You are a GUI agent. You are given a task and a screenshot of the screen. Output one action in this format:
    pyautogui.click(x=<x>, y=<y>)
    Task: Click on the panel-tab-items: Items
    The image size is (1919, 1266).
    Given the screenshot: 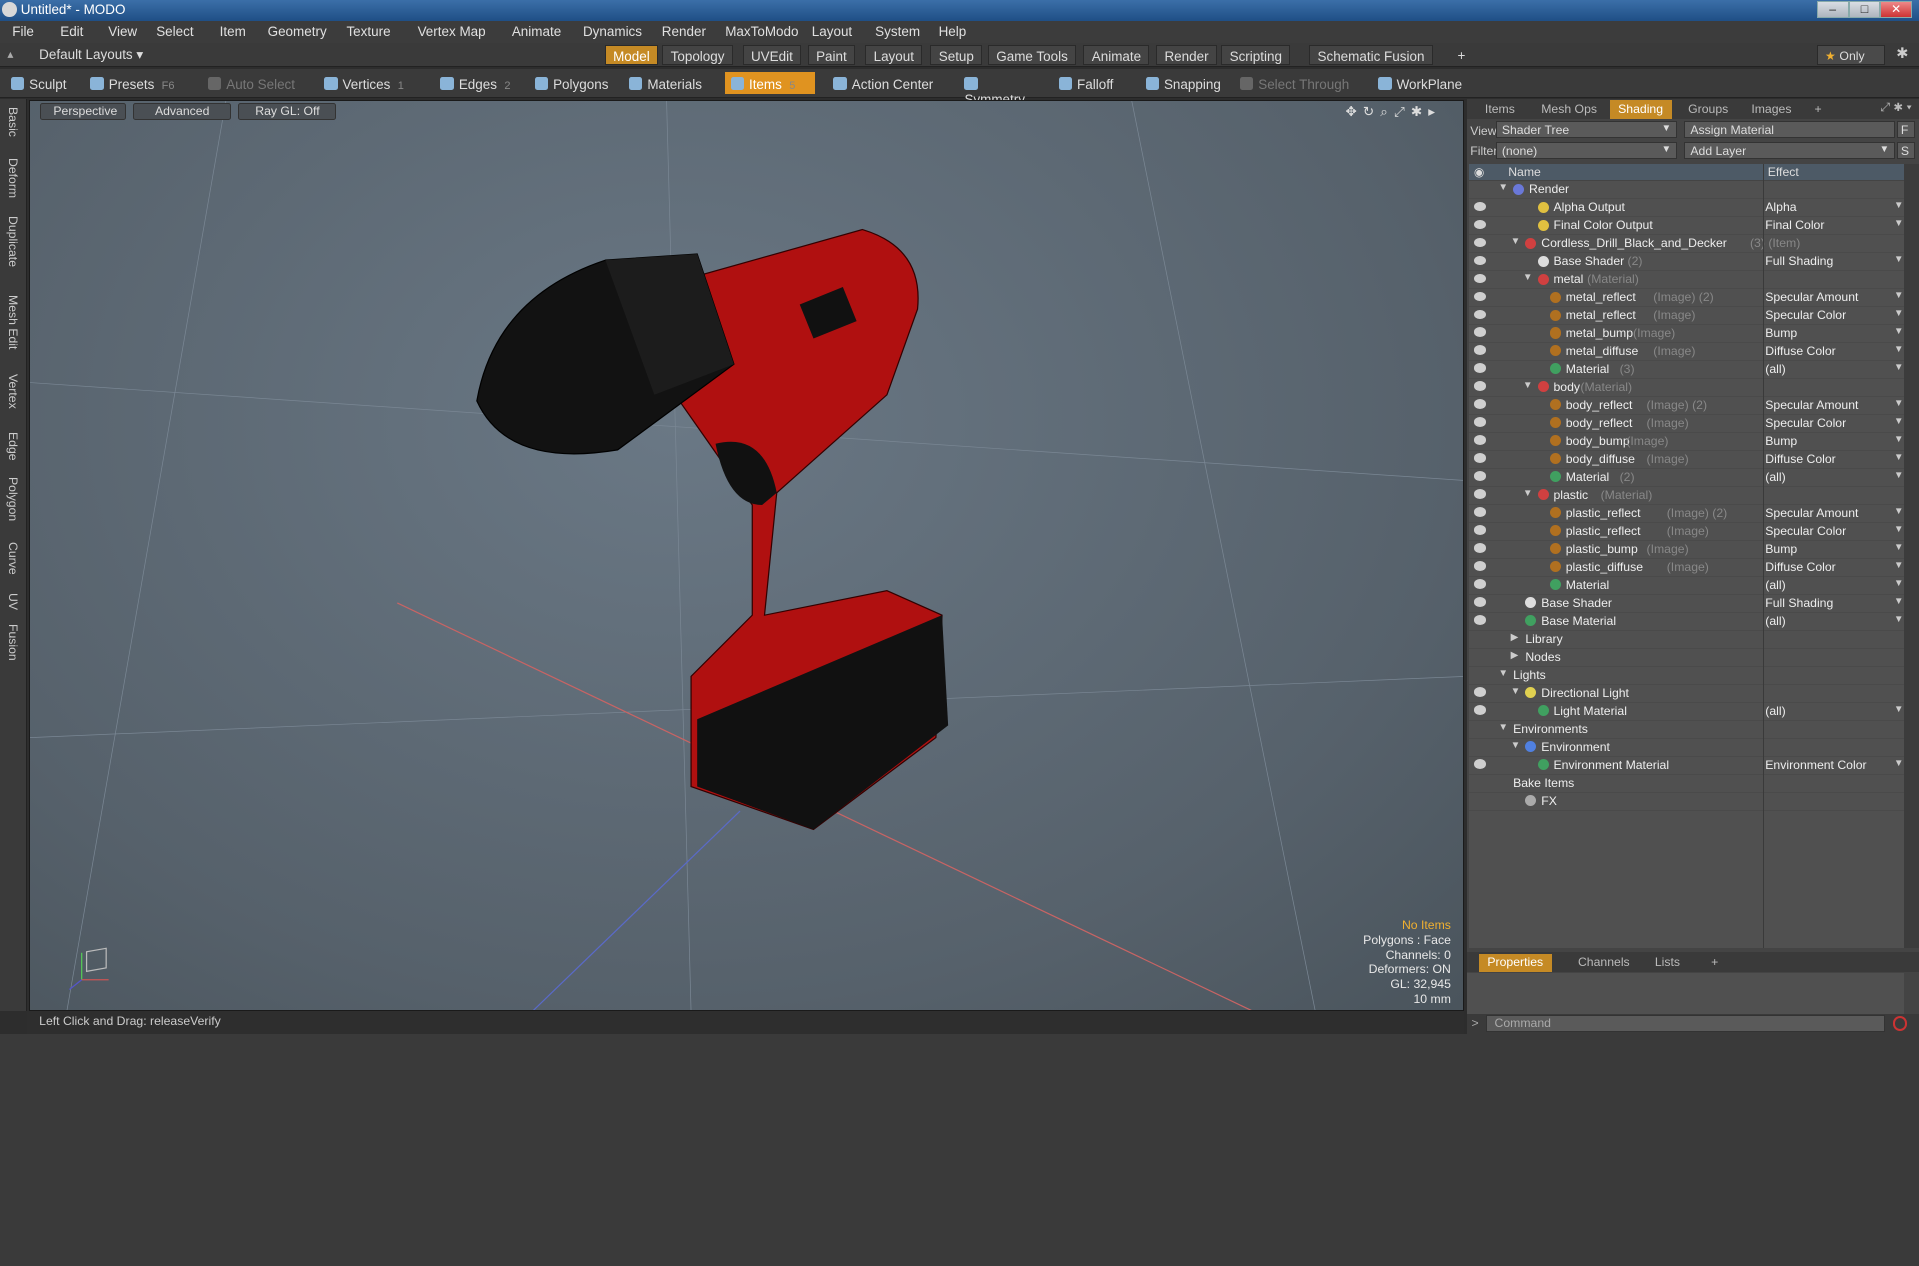 What is the action you would take?
    pyautogui.click(x=1499, y=109)
    